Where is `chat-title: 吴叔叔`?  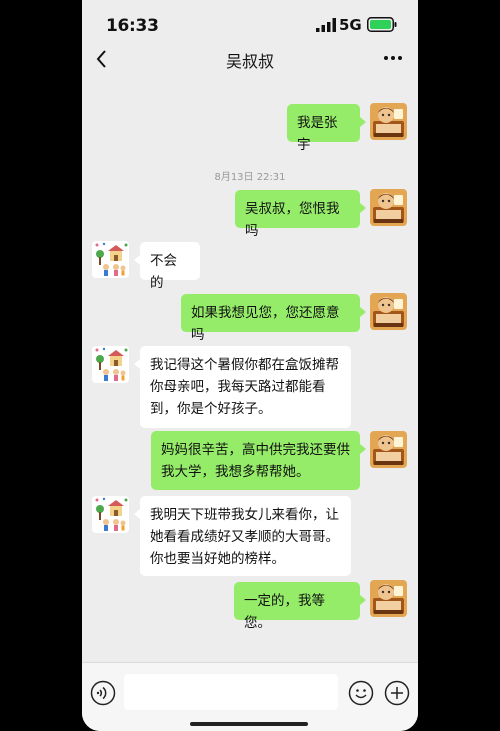
chat-title: 吴叔叔 is located at coordinates (249, 61).